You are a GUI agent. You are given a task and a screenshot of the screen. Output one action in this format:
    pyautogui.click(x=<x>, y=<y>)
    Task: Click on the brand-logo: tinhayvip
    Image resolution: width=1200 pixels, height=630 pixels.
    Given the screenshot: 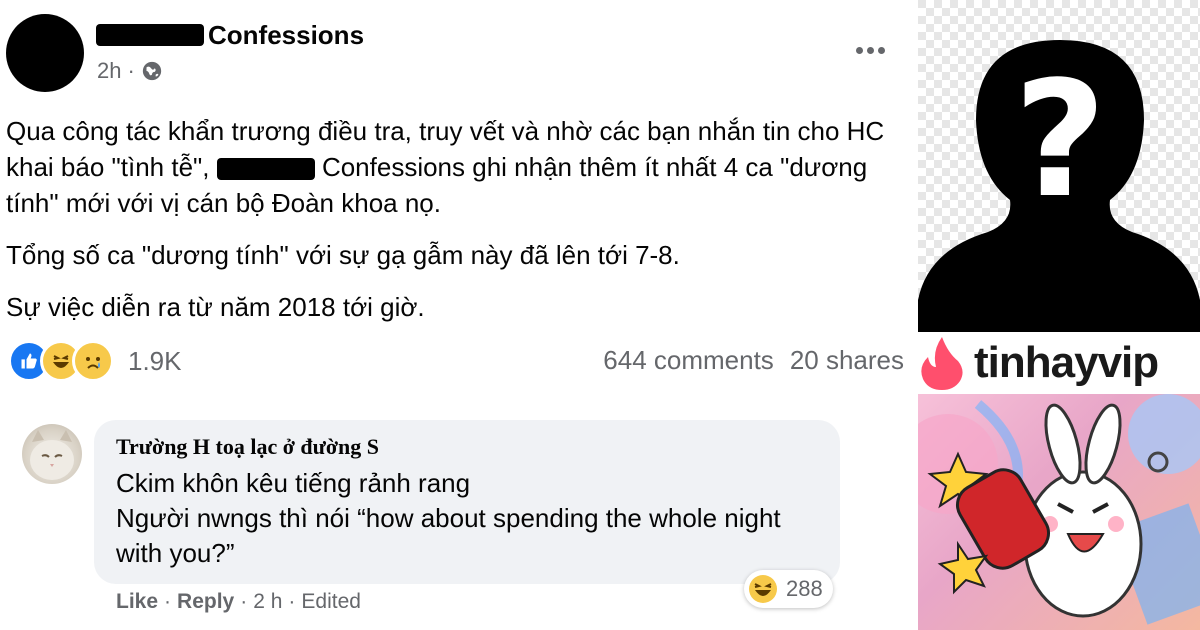 What is the action you would take?
    pyautogui.click(x=1059, y=363)
    